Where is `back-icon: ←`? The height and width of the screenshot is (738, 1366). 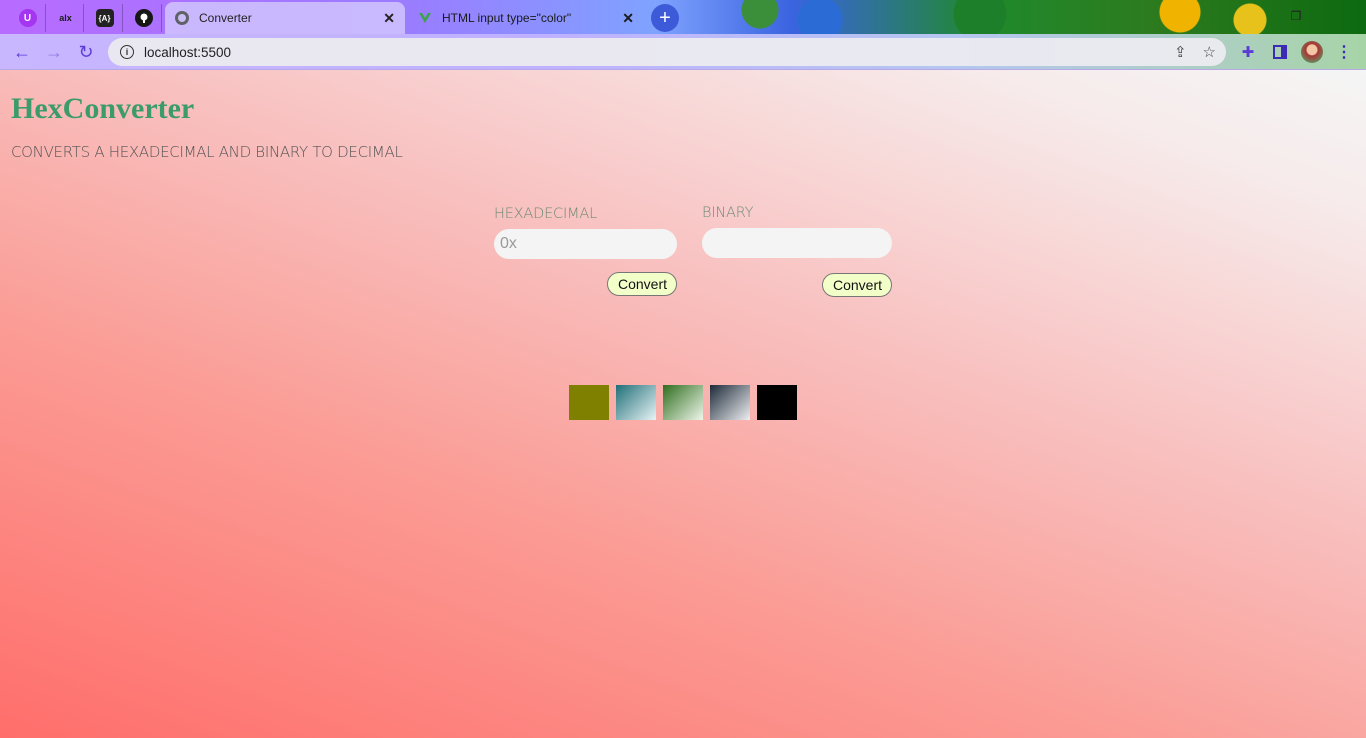
back-icon: ← is located at coordinates (22, 52).